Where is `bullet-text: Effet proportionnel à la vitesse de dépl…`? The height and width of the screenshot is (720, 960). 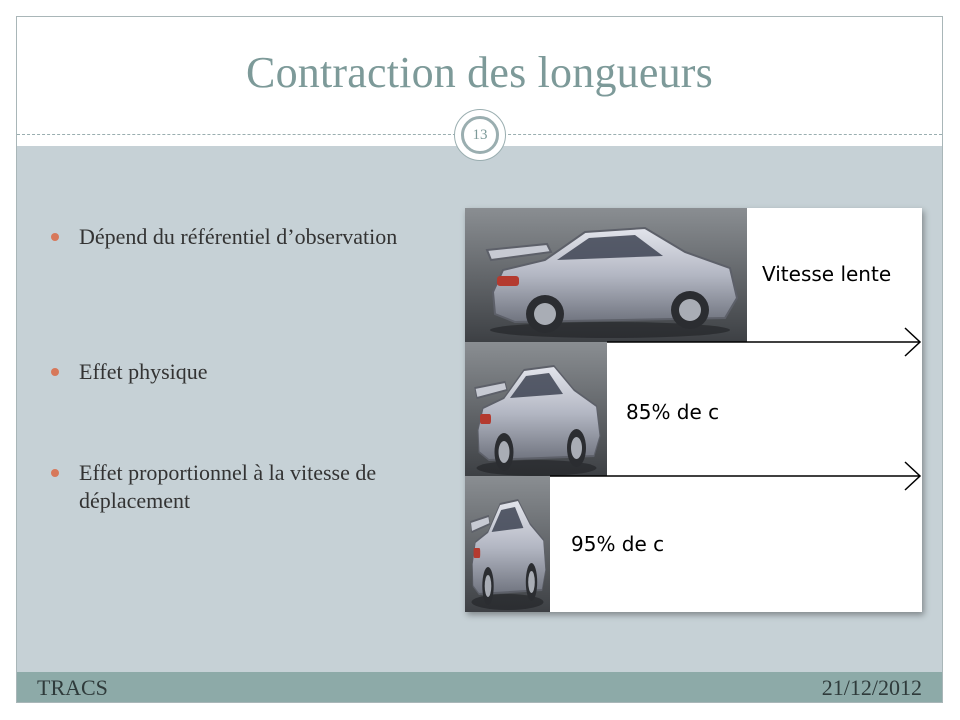 bullet-text: Effet proportionnel à la vitesse de dépl… is located at coordinates (228, 486).